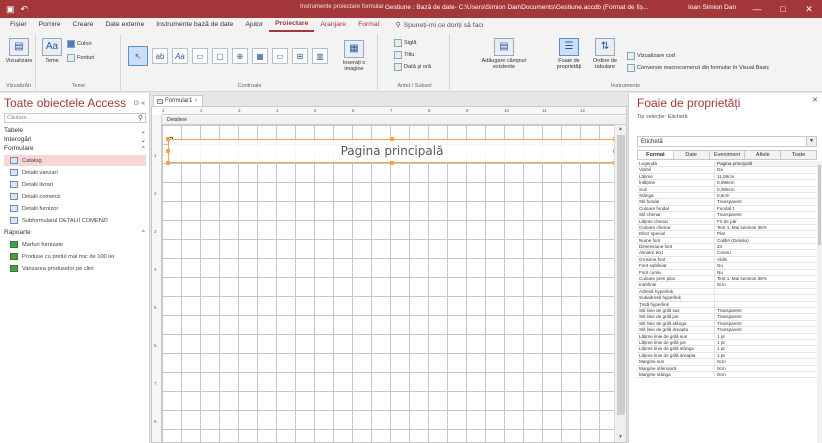 The width and height of the screenshot is (822, 443). Describe the element at coordinates (620, 129) in the screenshot. I see `scroll-up-icon: ▲` at that location.